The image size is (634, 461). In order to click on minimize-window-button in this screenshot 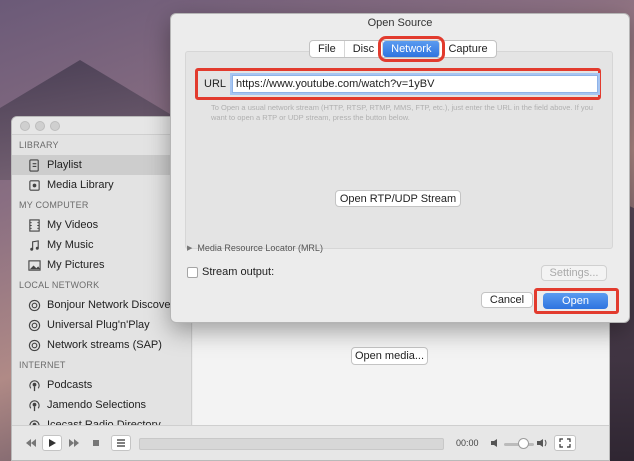, I will do `click(40, 126)`.